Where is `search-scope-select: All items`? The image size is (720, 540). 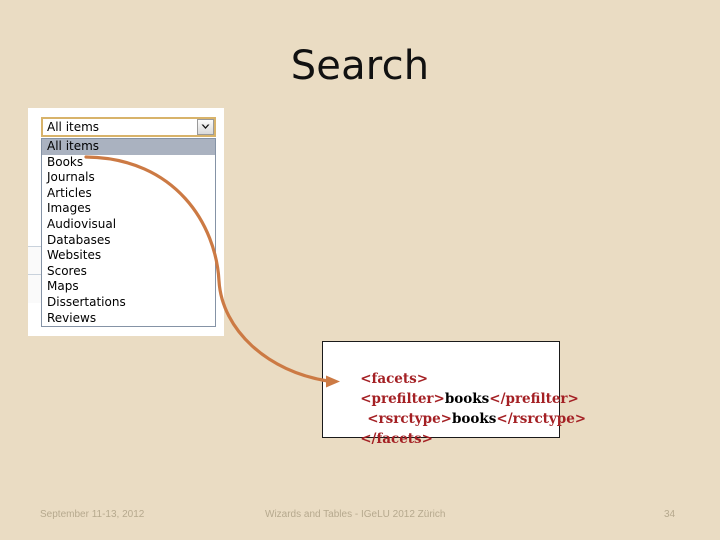 search-scope-select: All items is located at coordinates (128, 127).